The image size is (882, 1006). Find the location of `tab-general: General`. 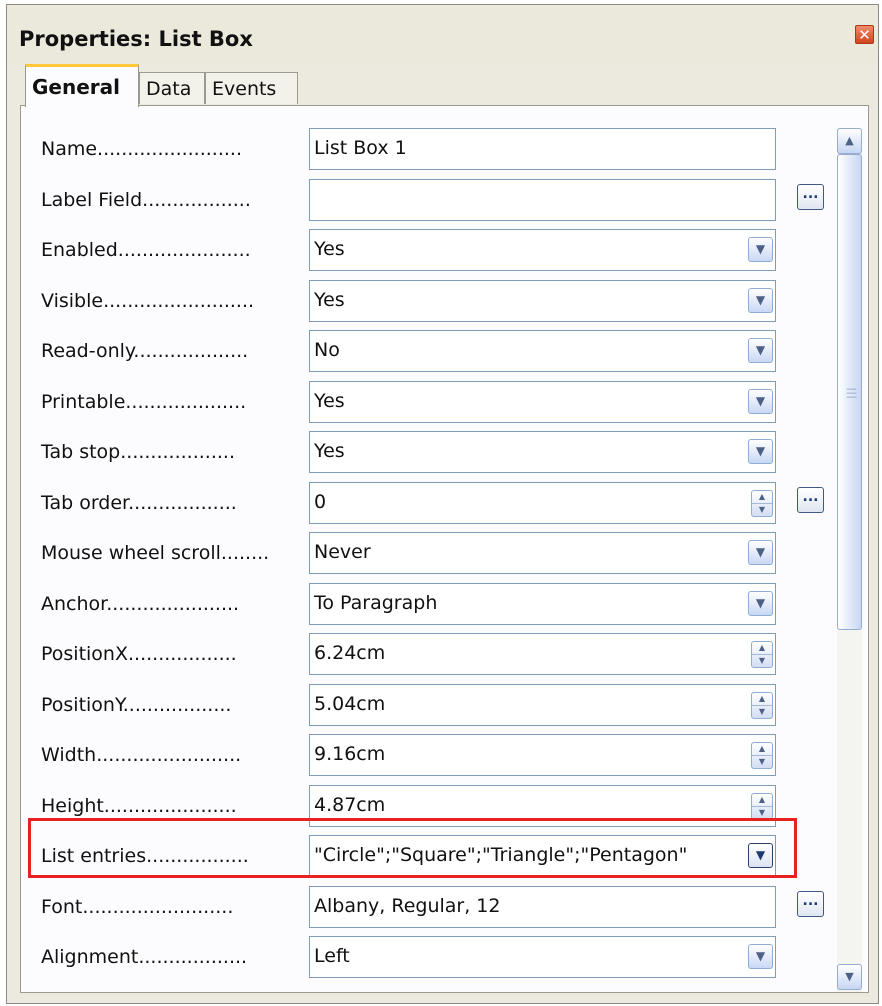

tab-general: General is located at coordinates (82, 85).